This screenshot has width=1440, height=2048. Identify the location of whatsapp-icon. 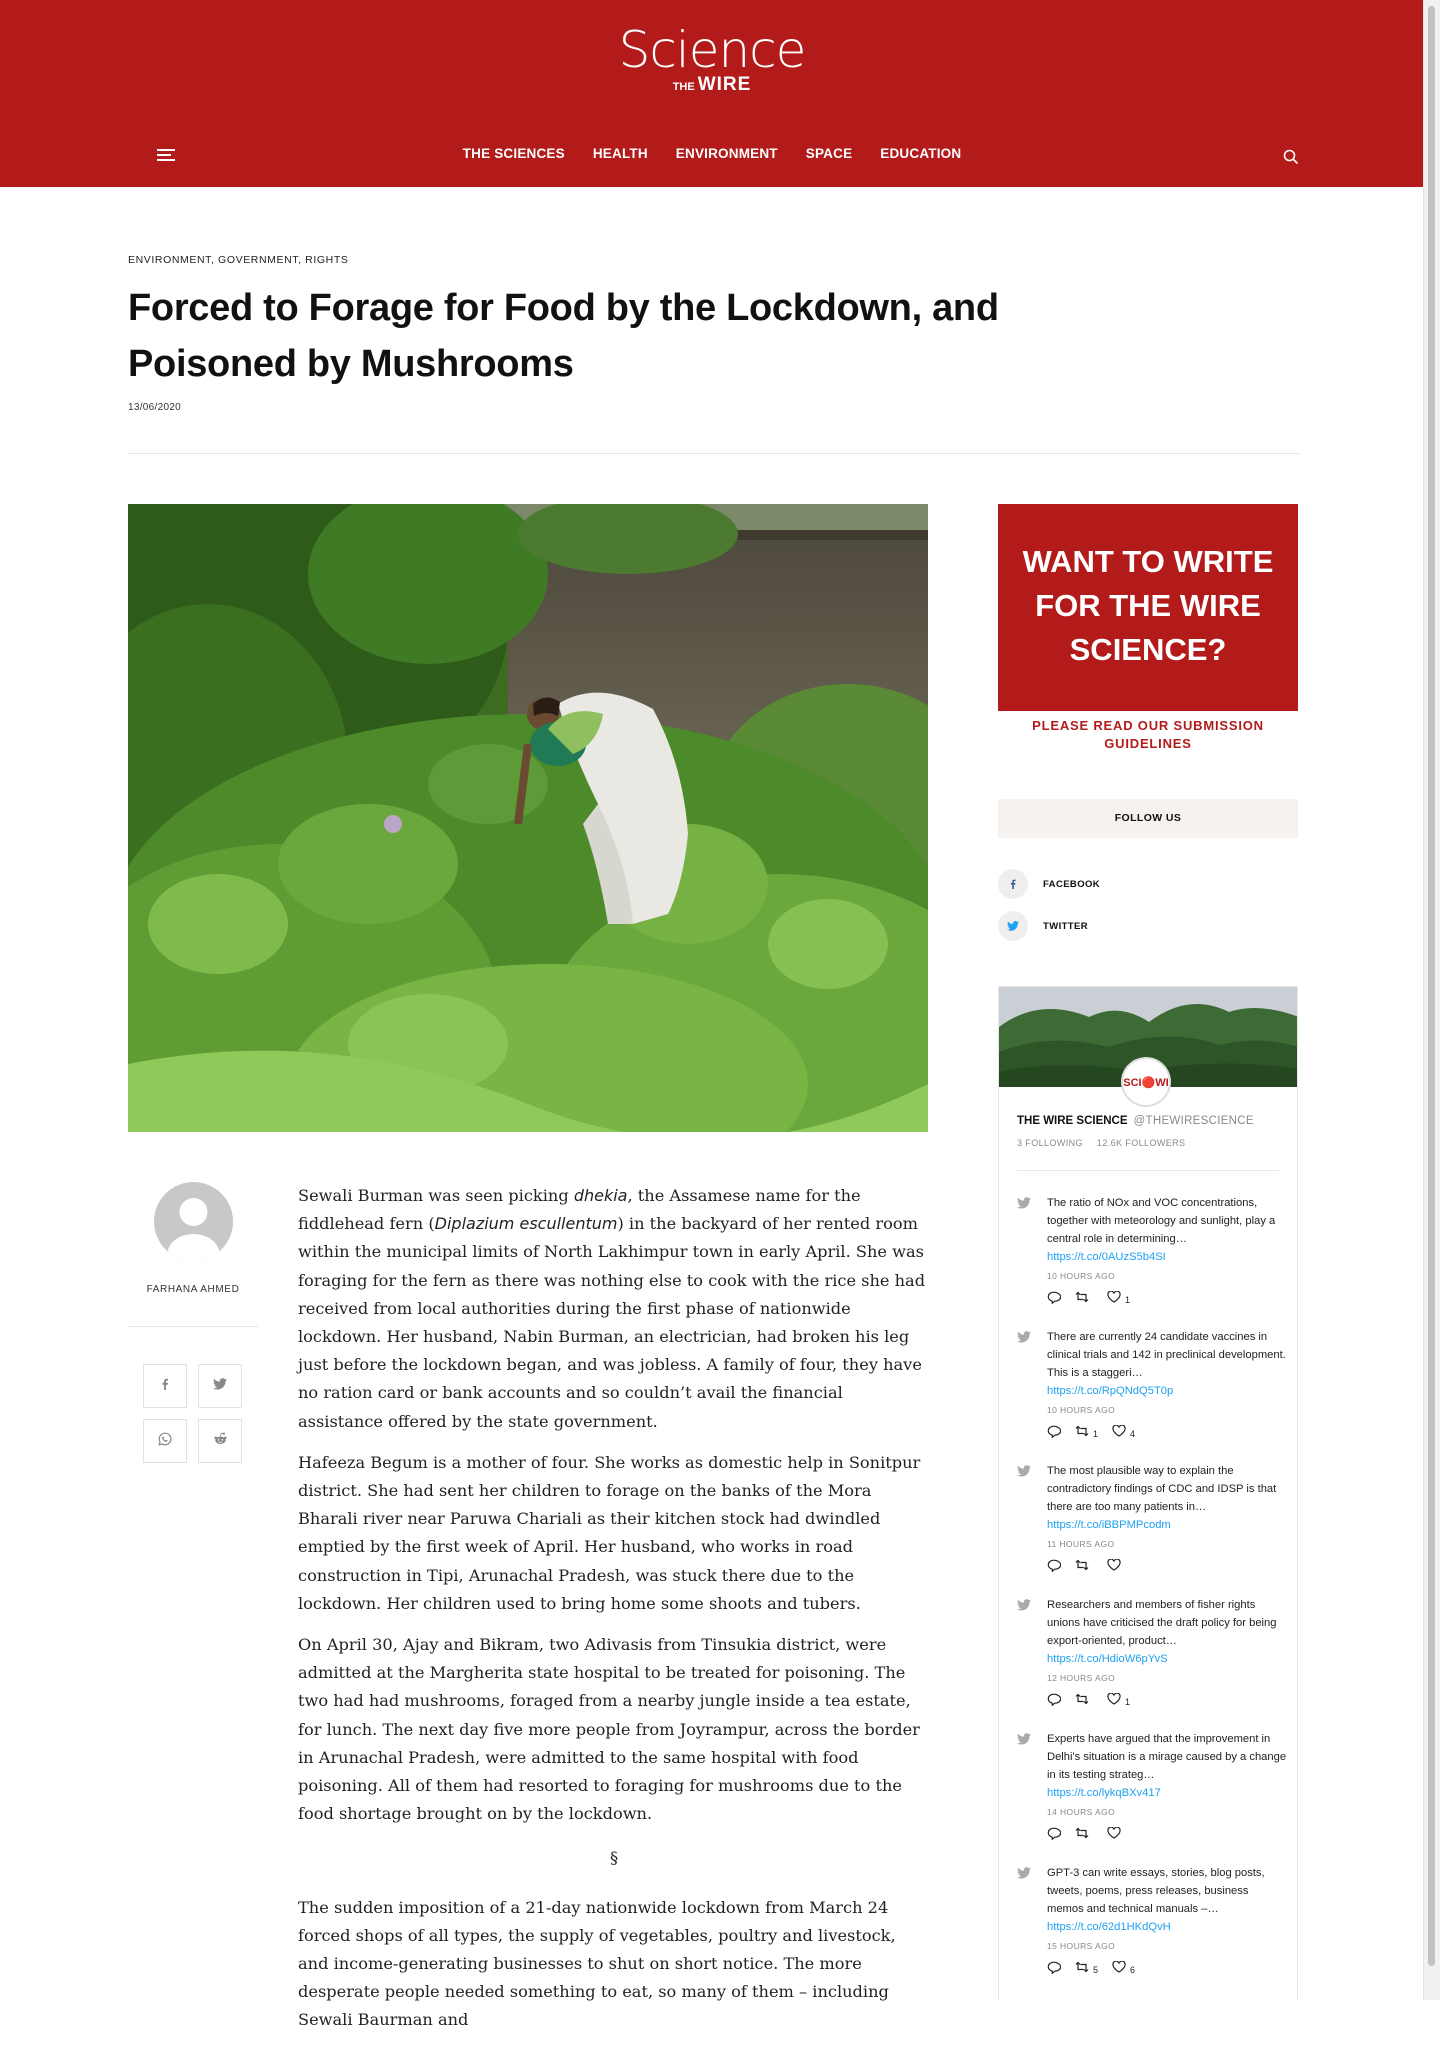
(165, 1441).